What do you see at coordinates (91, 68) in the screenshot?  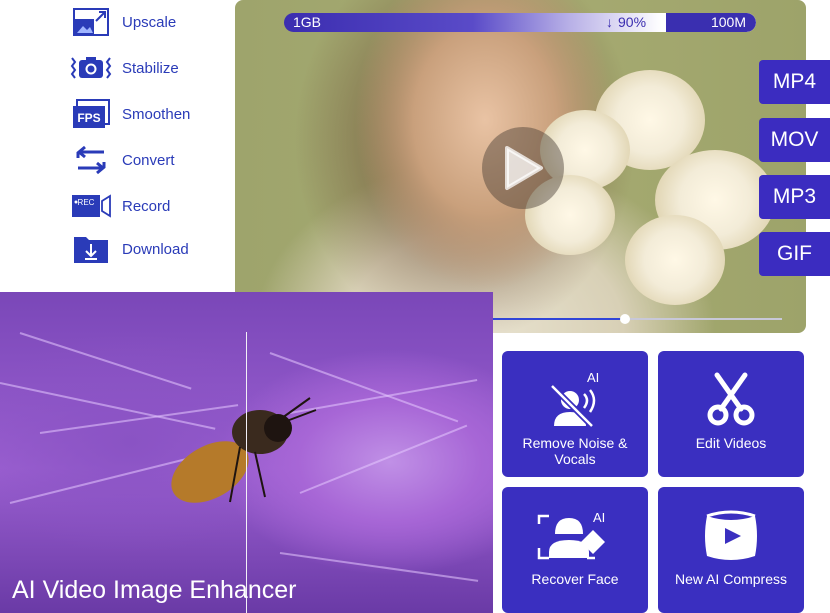 I see `camera-stabilize-icon` at bounding box center [91, 68].